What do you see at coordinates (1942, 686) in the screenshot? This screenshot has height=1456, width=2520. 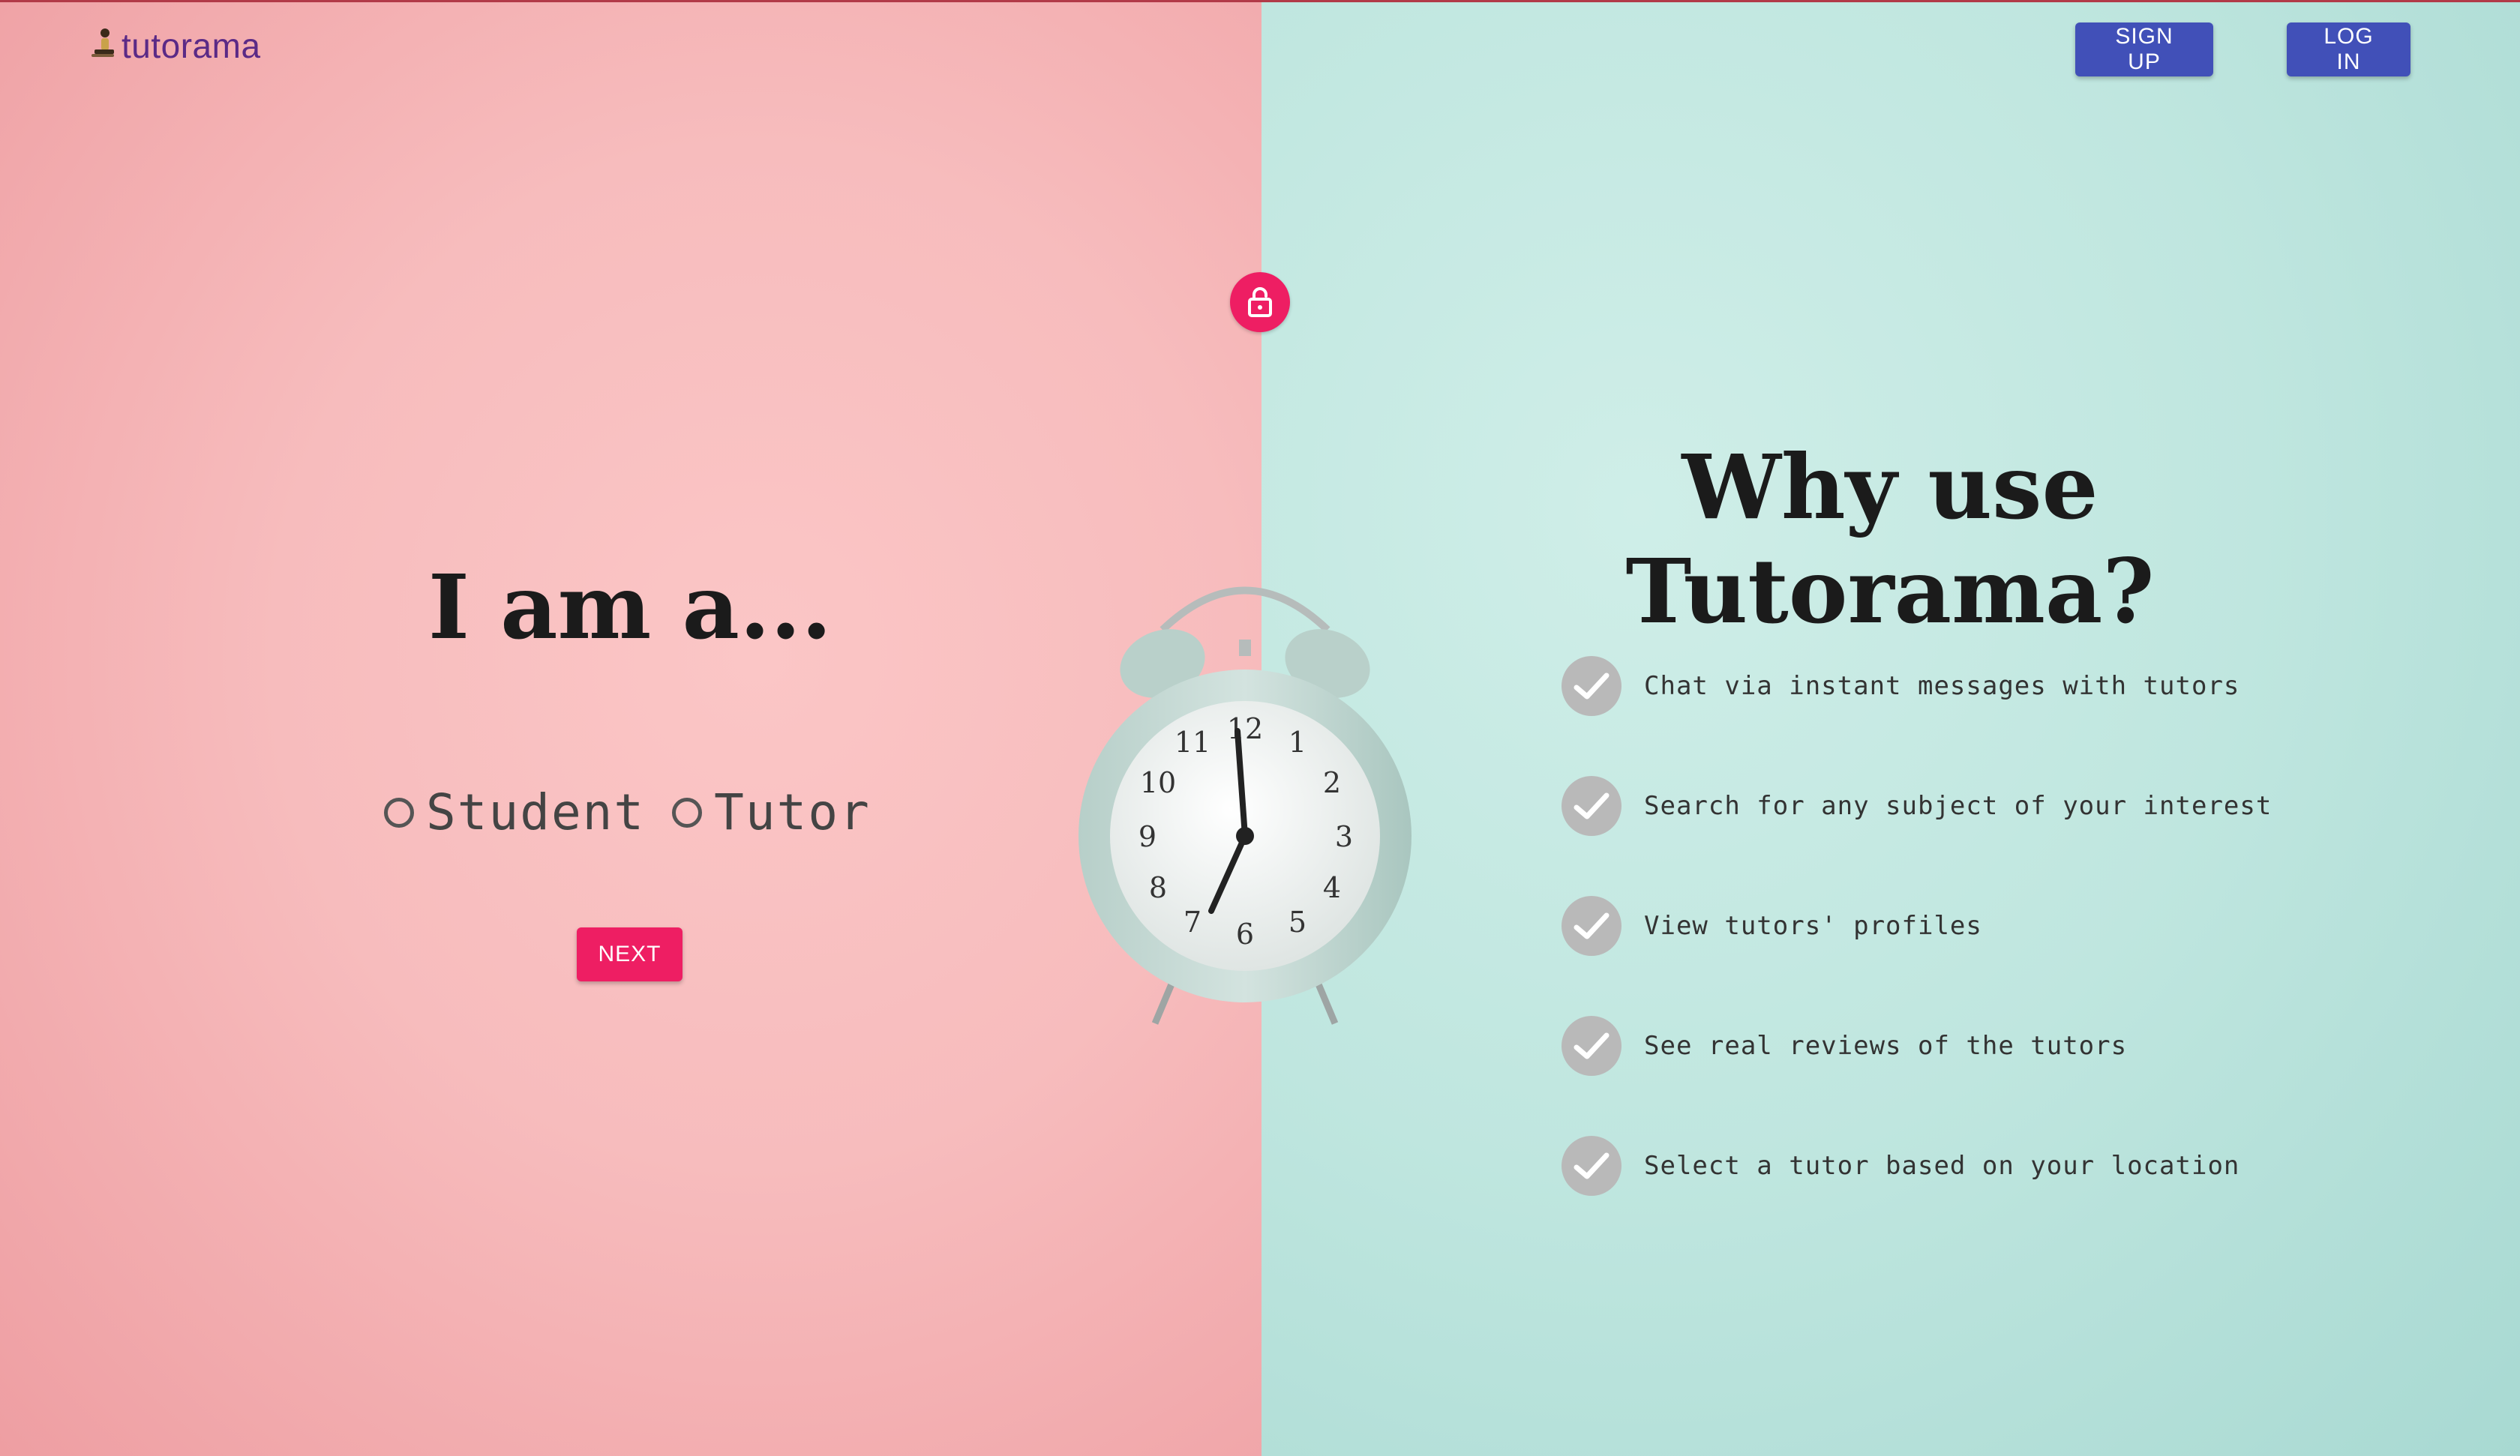 I see `feature-text: Chat via instant messages with tutors` at bounding box center [1942, 686].